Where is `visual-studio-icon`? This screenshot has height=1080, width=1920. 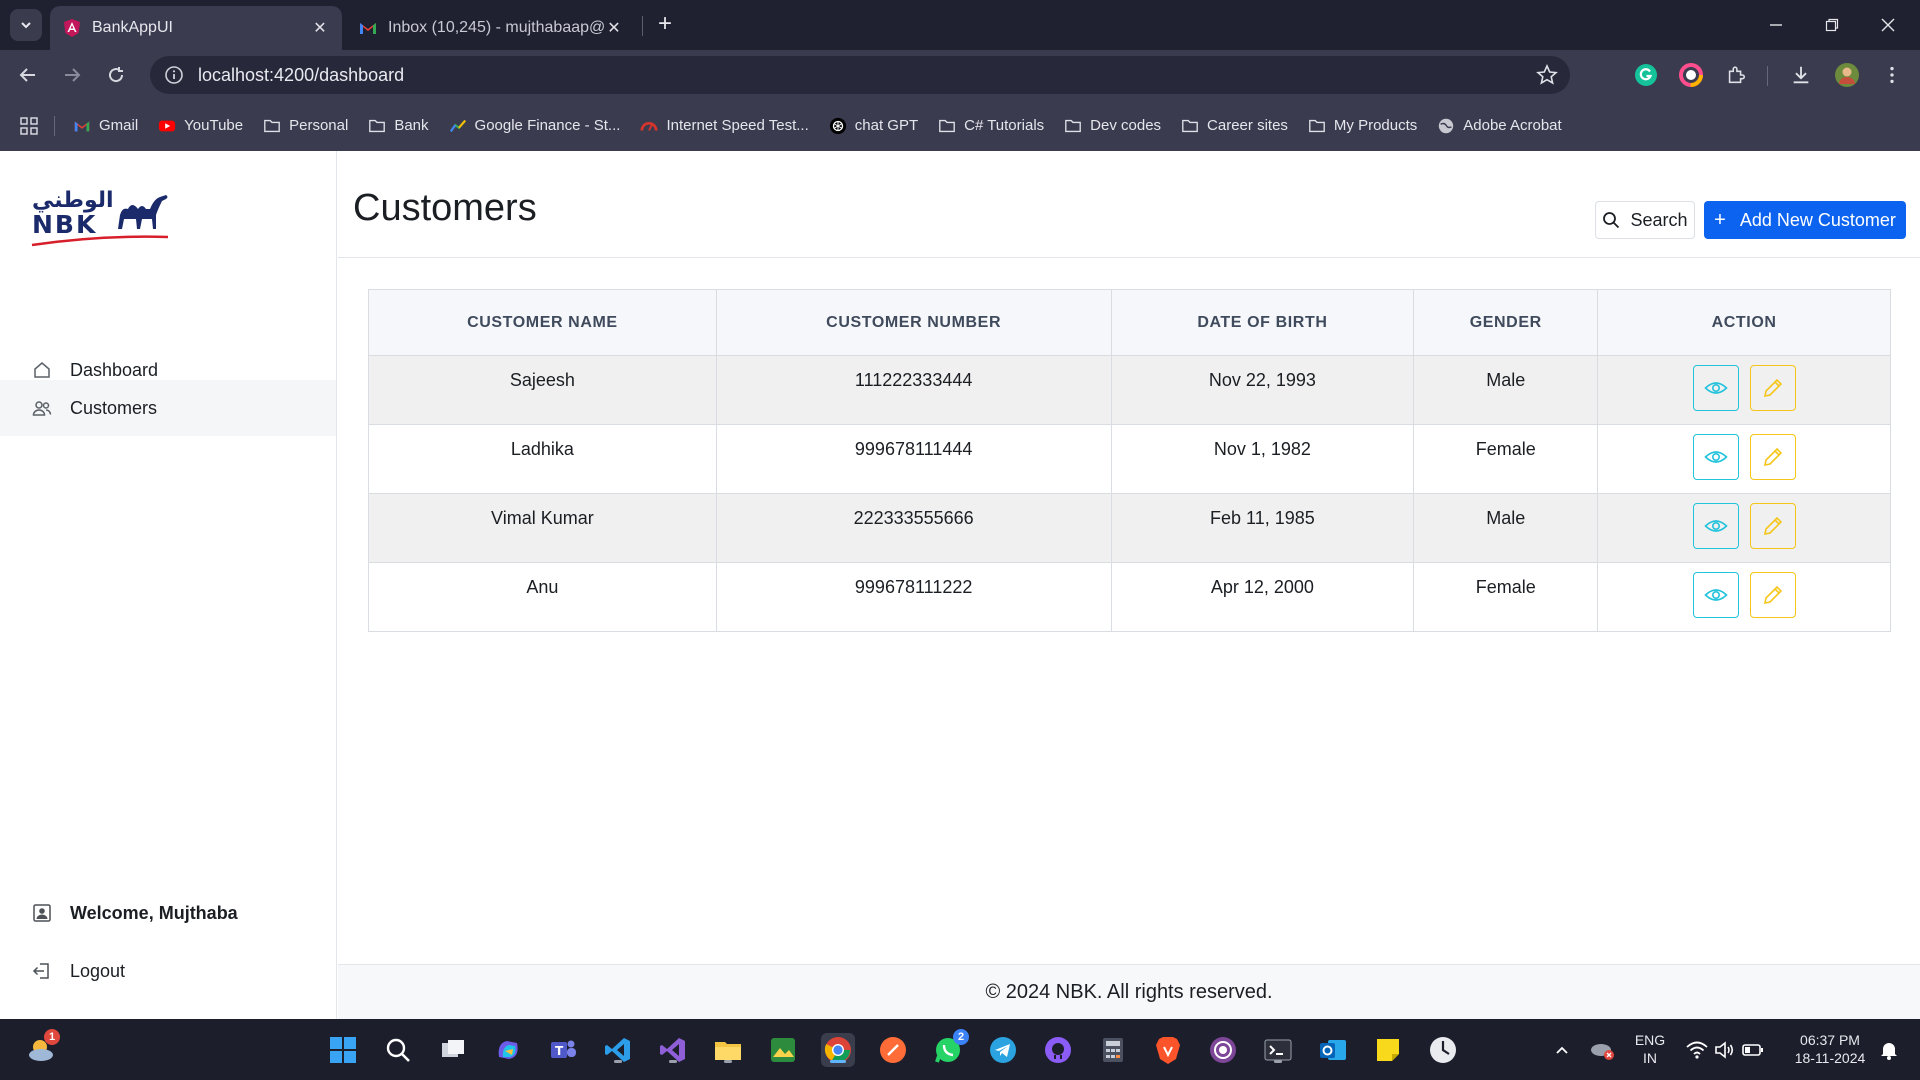 visual-studio-icon is located at coordinates (673, 1050).